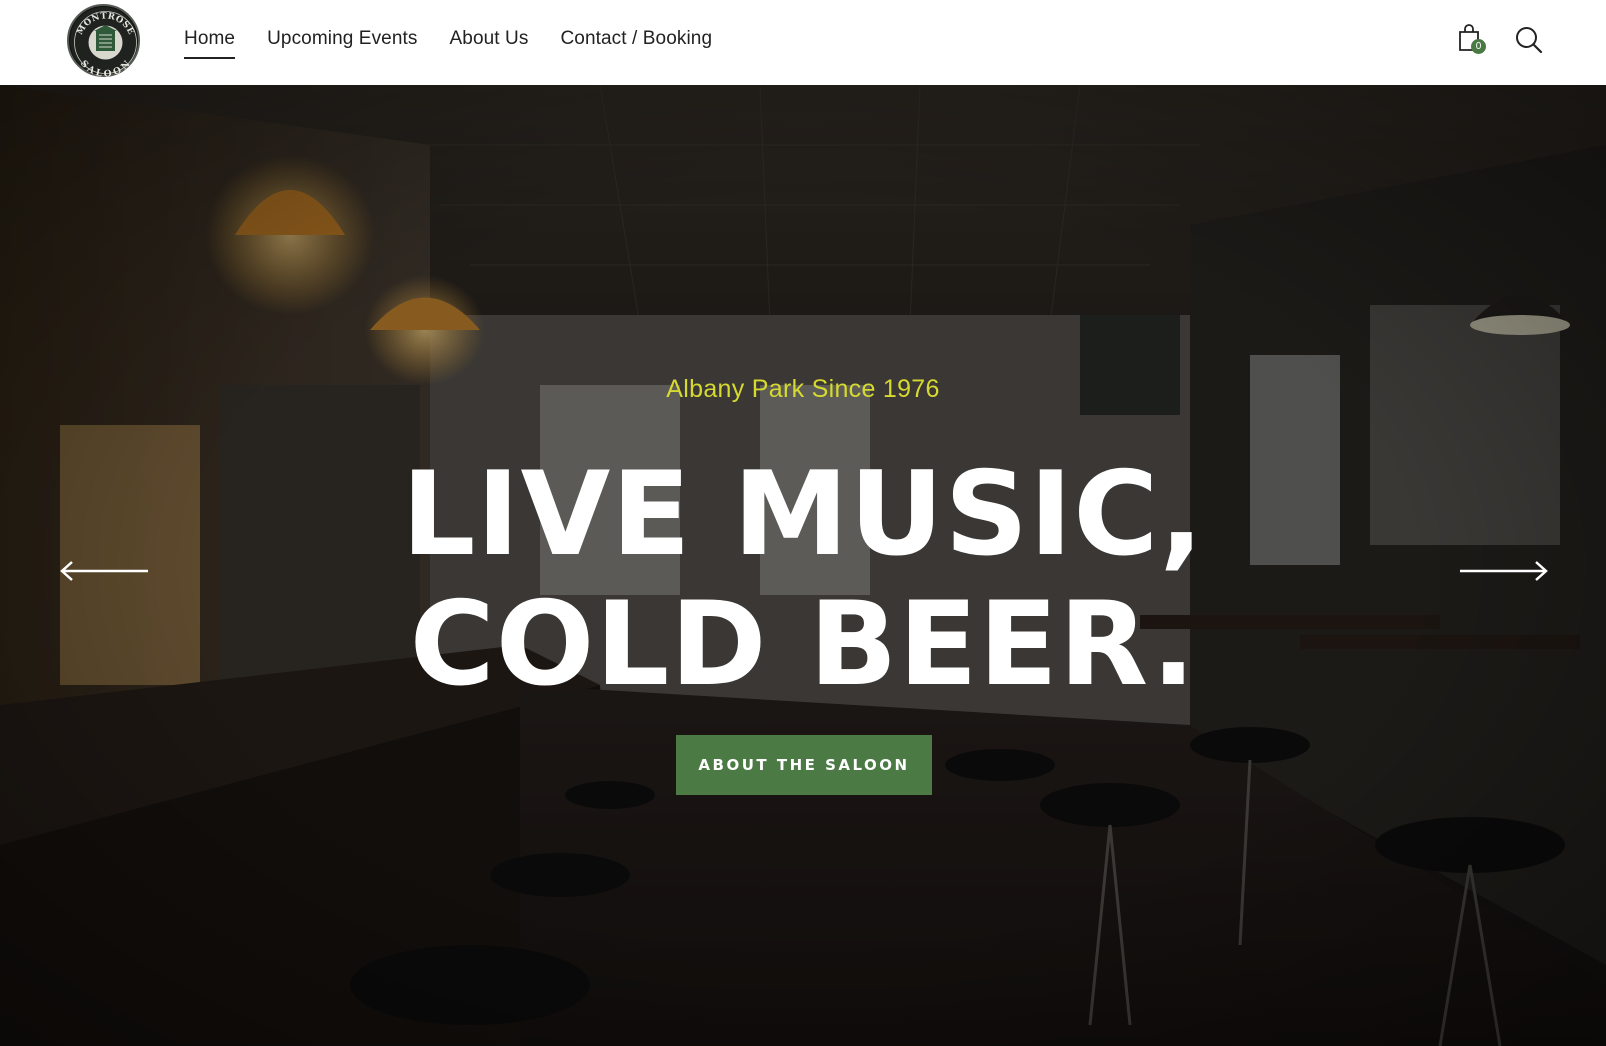 This screenshot has width=1606, height=1046. I want to click on nav-item-home: Home, so click(210, 43).